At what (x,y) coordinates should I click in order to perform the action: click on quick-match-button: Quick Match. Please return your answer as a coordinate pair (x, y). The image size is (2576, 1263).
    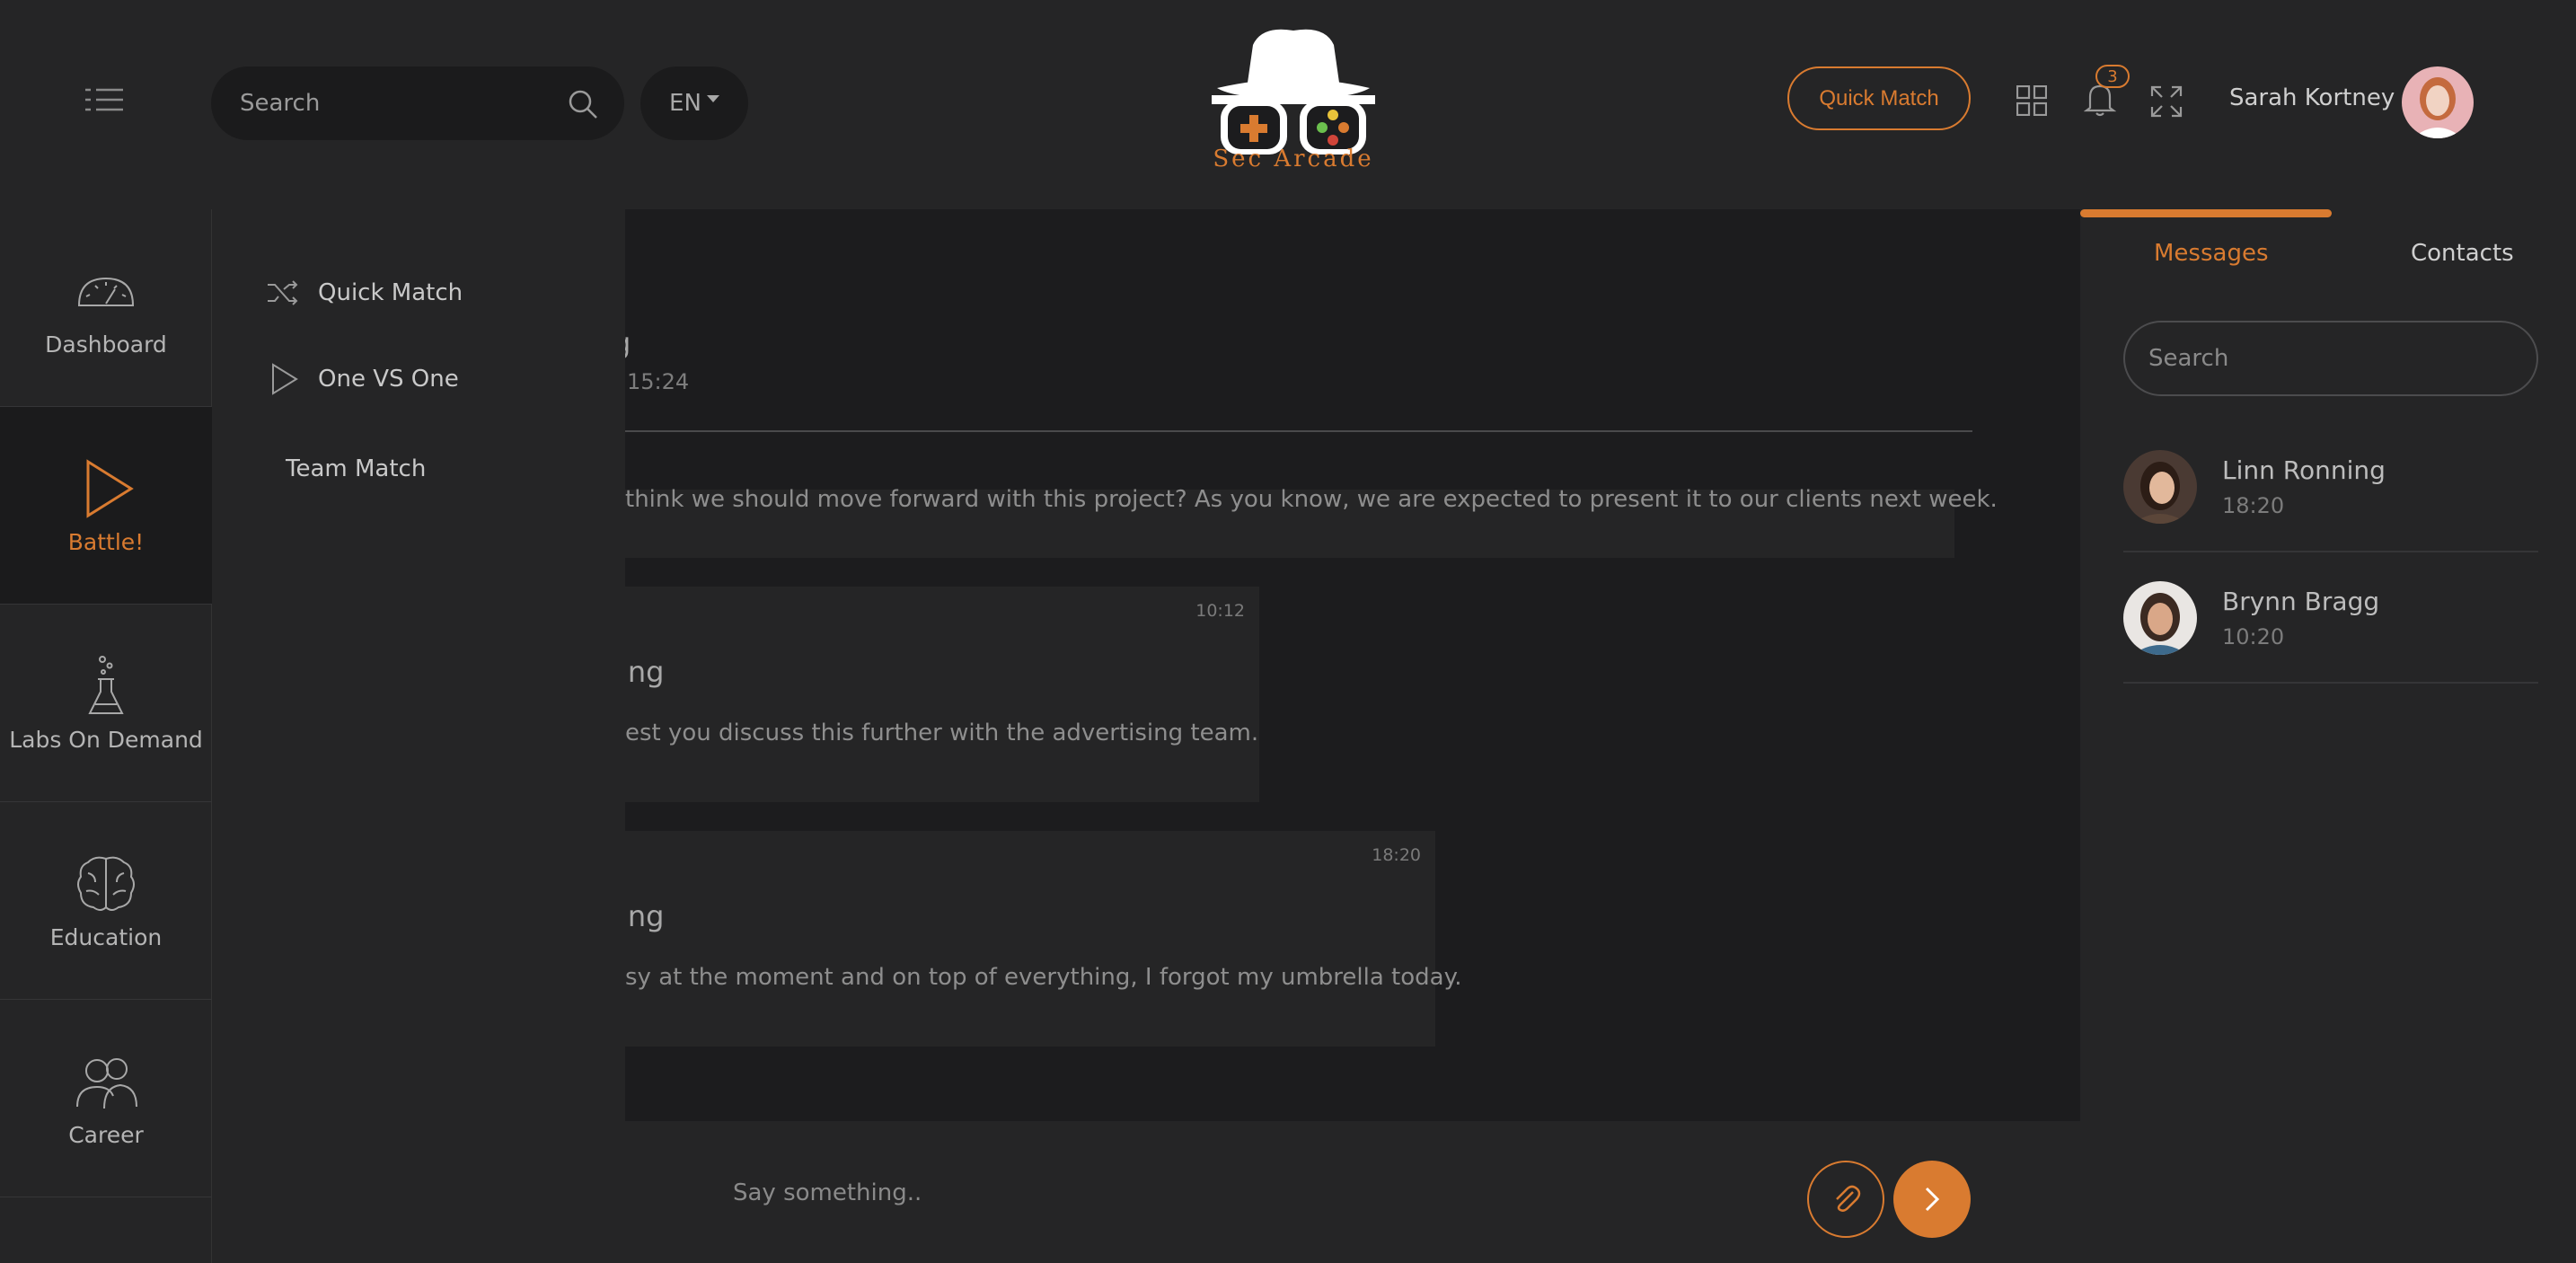
    Looking at the image, I should click on (1879, 98).